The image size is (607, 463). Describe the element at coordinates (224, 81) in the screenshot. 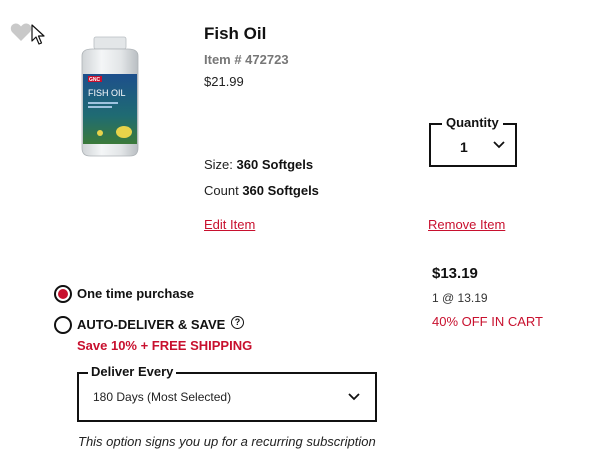

I see `product-price: $21.99` at that location.